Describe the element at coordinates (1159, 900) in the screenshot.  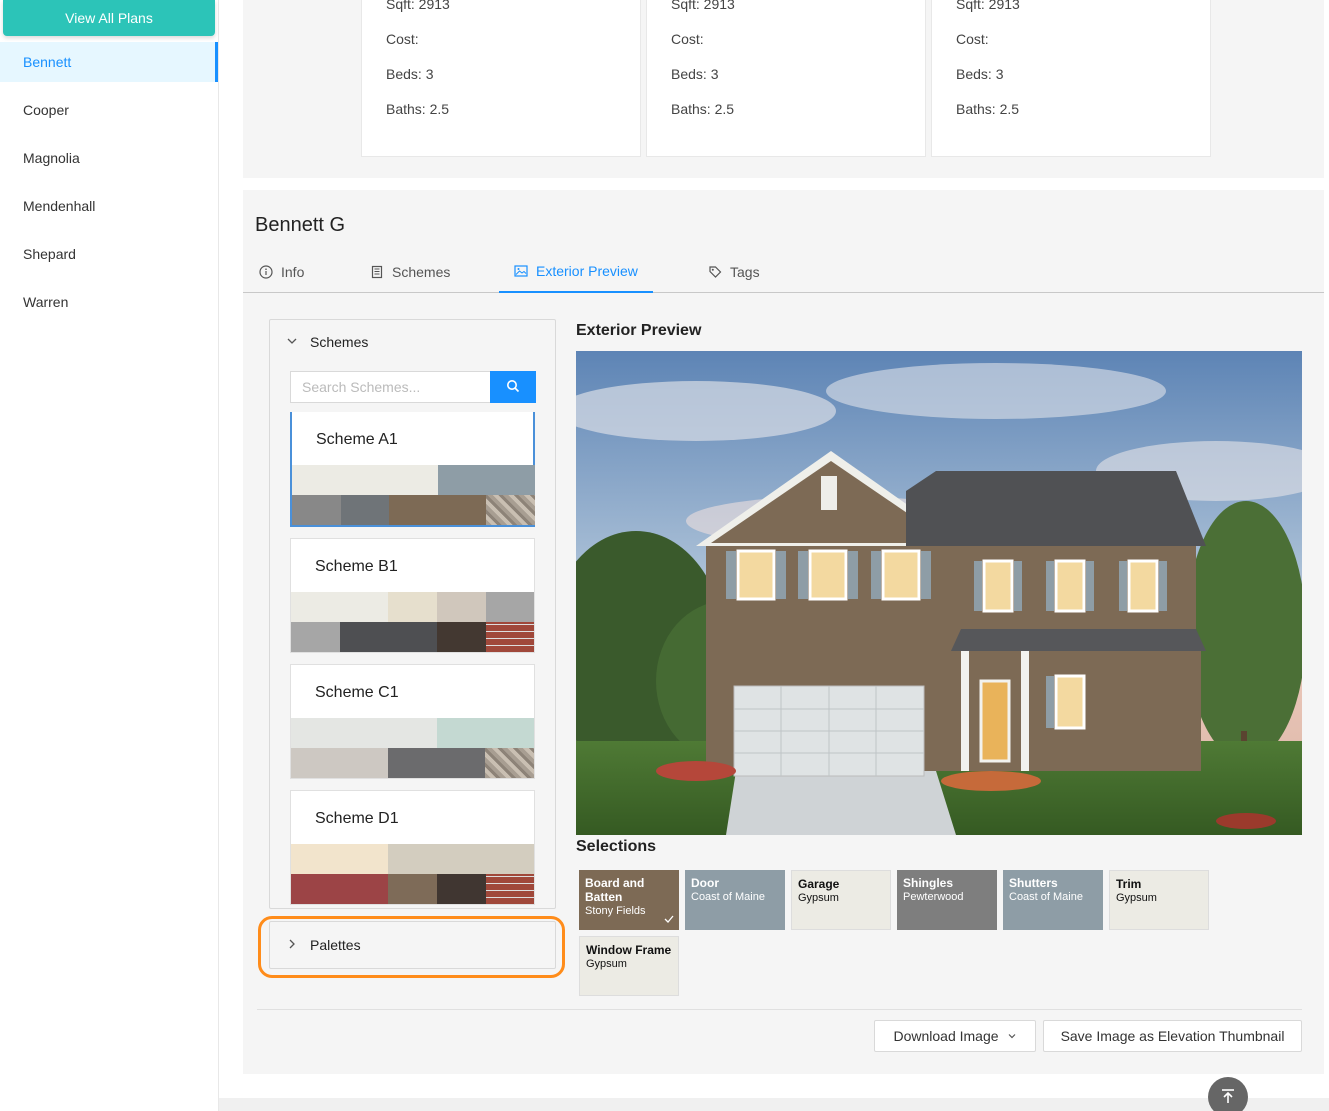
I see `selection-trim: Trim Gypsum` at that location.